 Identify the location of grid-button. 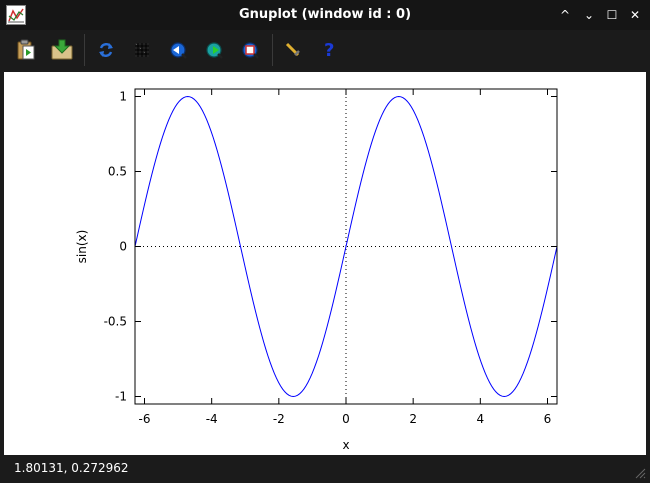
(142, 50).